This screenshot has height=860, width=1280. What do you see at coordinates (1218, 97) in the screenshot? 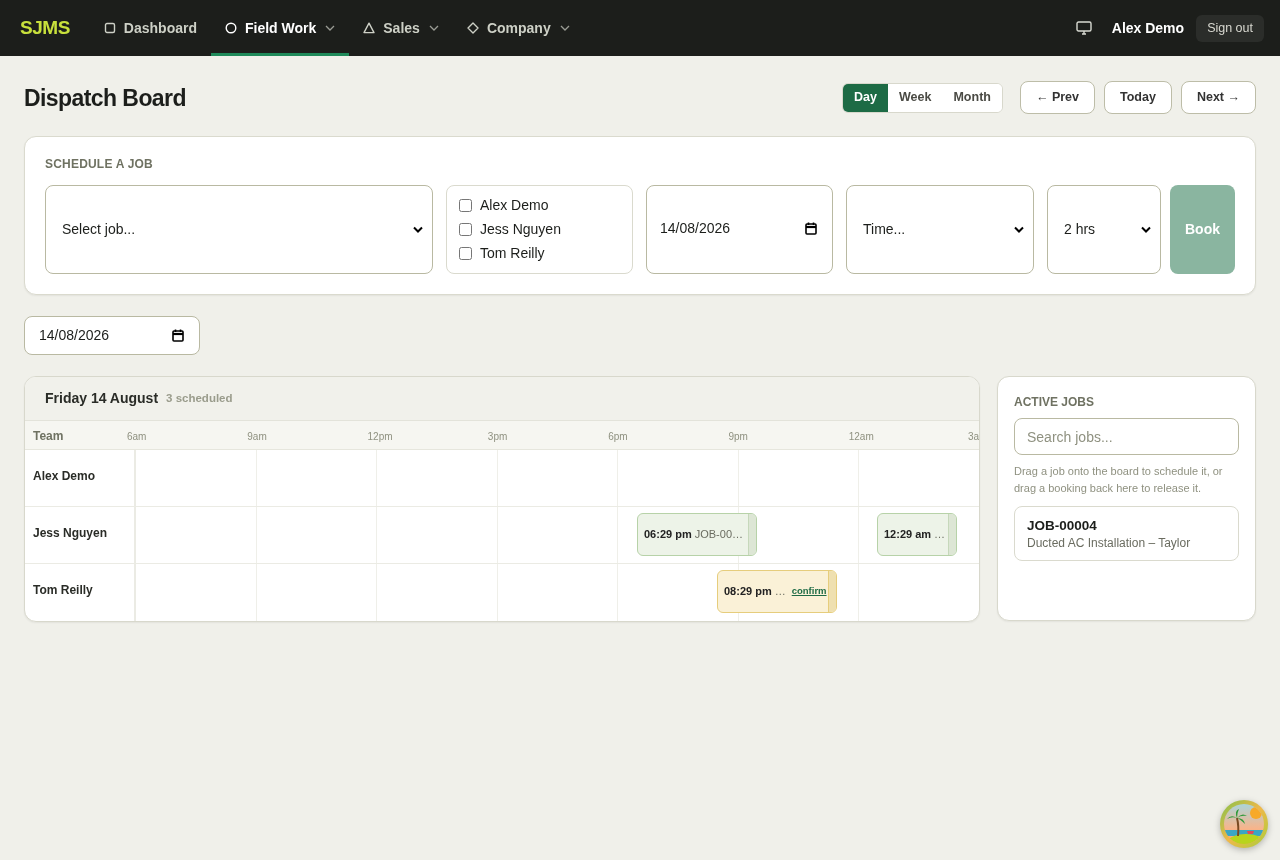
I see `next-button: Next →` at bounding box center [1218, 97].